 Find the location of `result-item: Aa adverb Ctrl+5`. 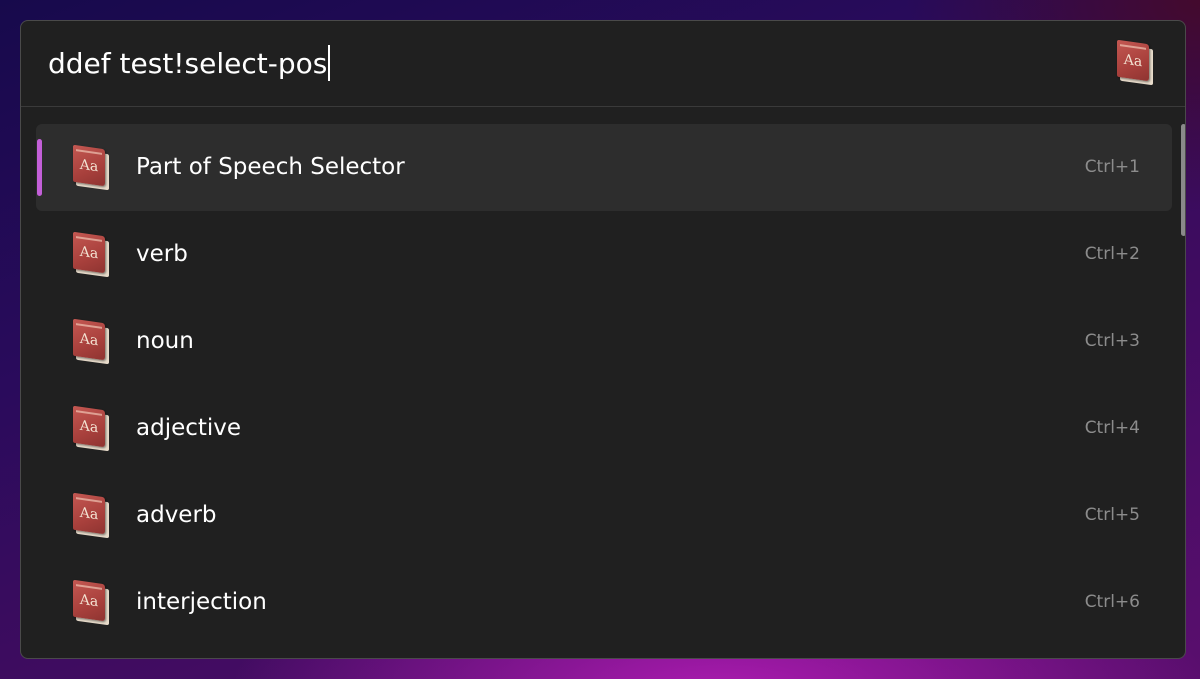

result-item: Aa adverb Ctrl+5 is located at coordinates (604, 515).